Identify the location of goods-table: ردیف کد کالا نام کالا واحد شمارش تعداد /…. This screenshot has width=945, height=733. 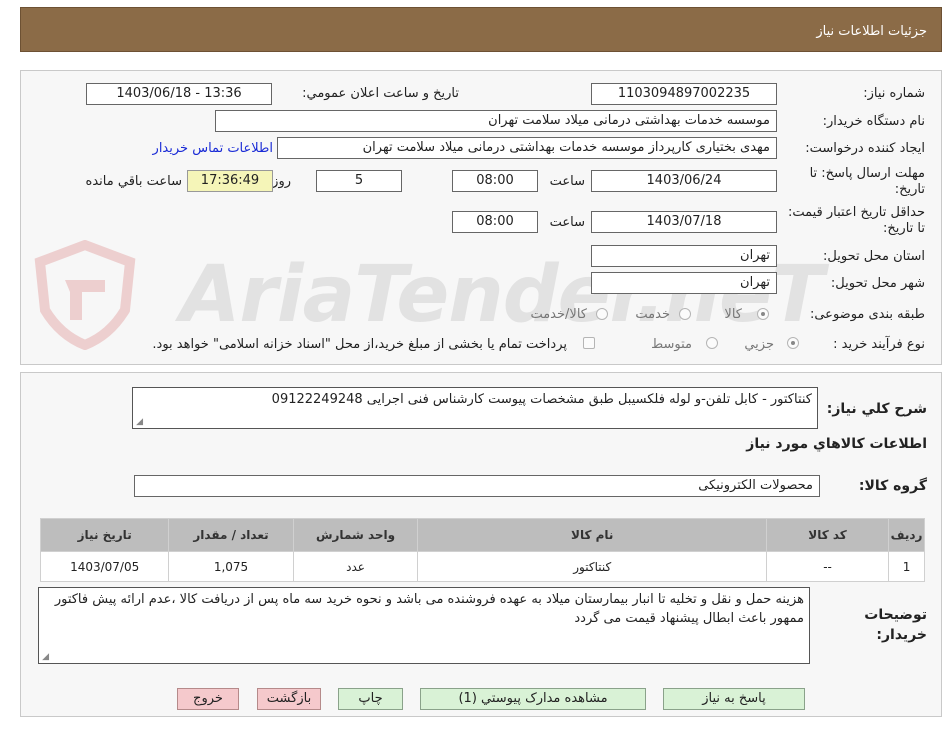
(482, 550).